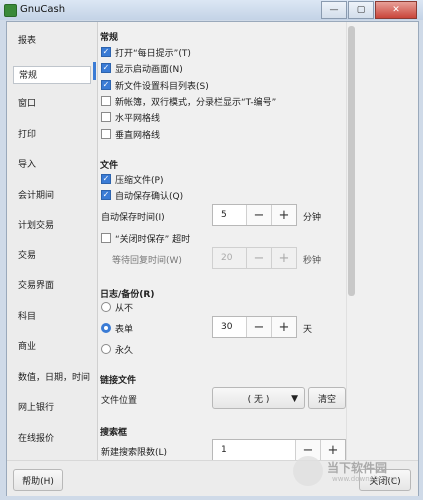 This screenshot has height=500, width=423. I want to click on vertical-scrollbar, so click(351, 241).